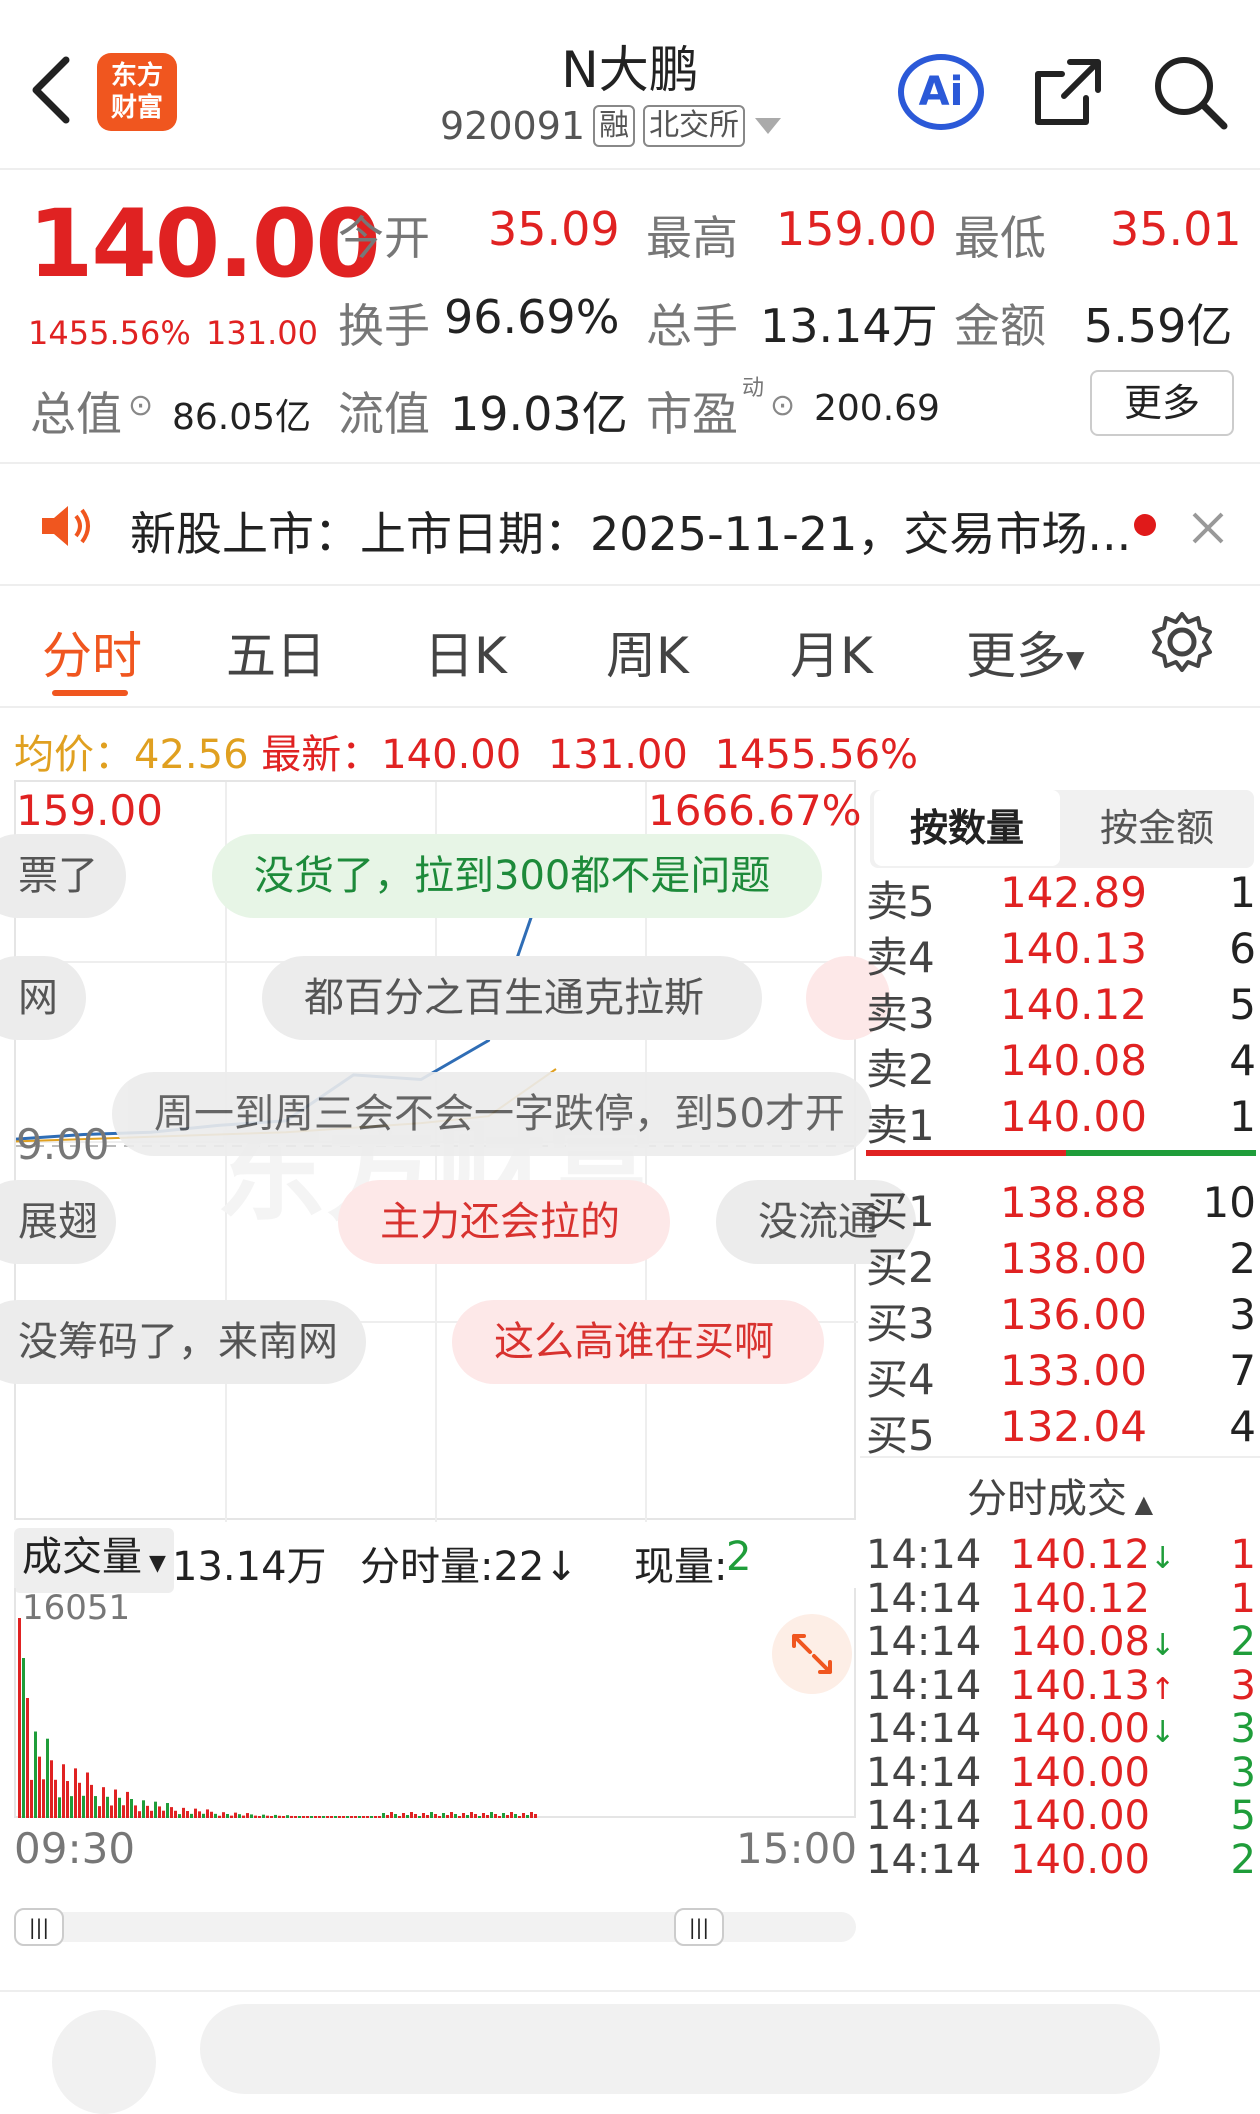  I want to click on bid-label: 买5, so click(900, 1435).